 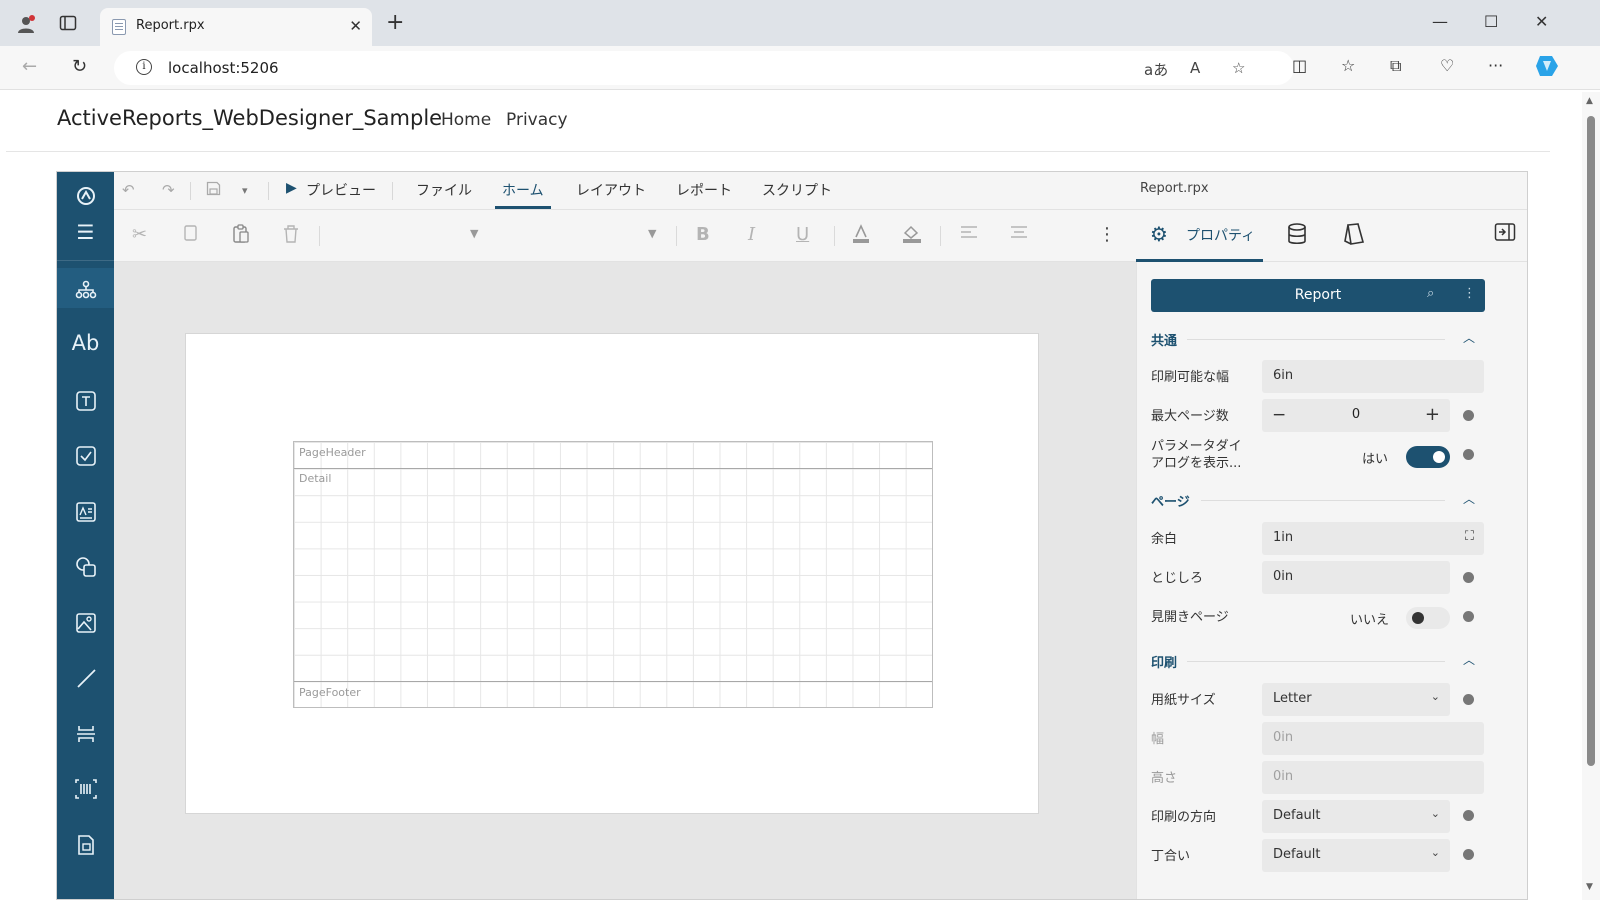 I want to click on barcode-tool-icon, so click(x=85, y=787).